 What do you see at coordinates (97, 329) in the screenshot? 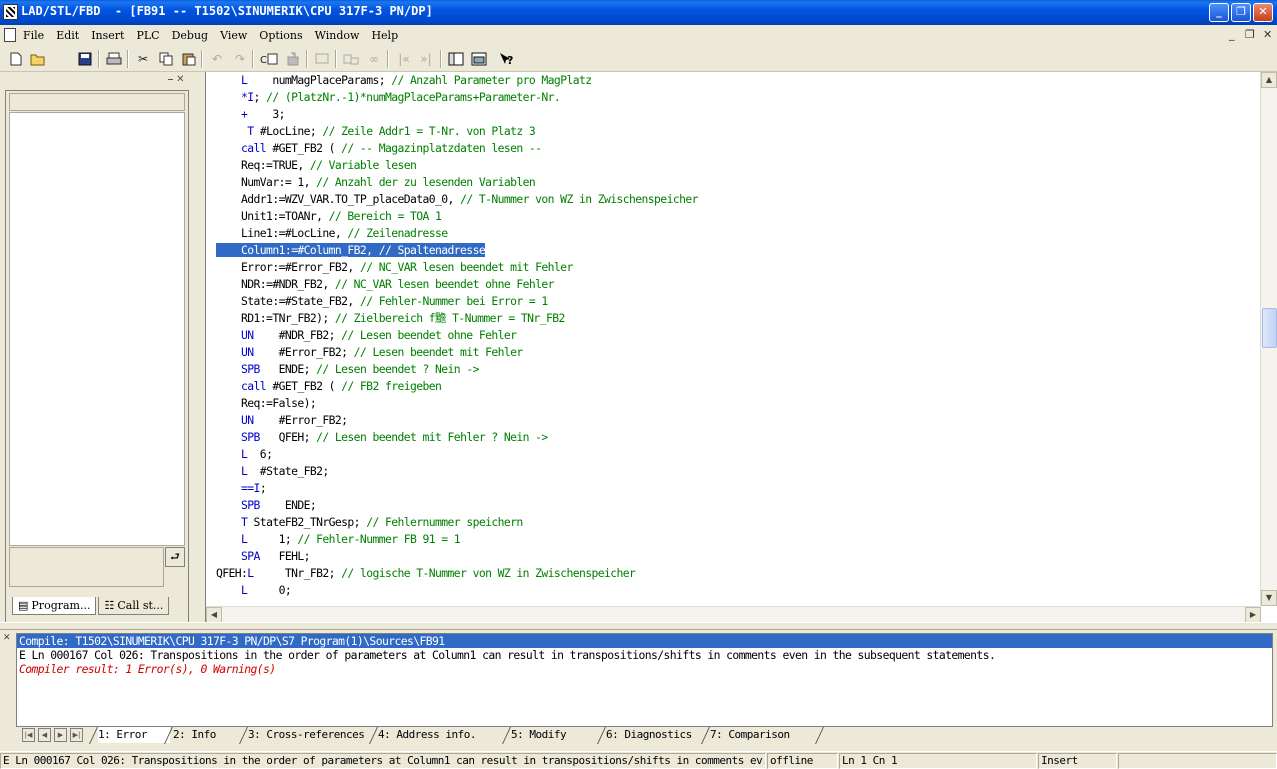
I see `program-elements-list` at bounding box center [97, 329].